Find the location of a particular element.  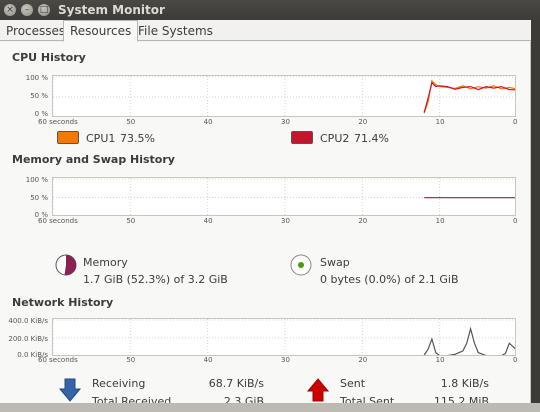

cpu-history-graph is located at coordinates (284, 96).